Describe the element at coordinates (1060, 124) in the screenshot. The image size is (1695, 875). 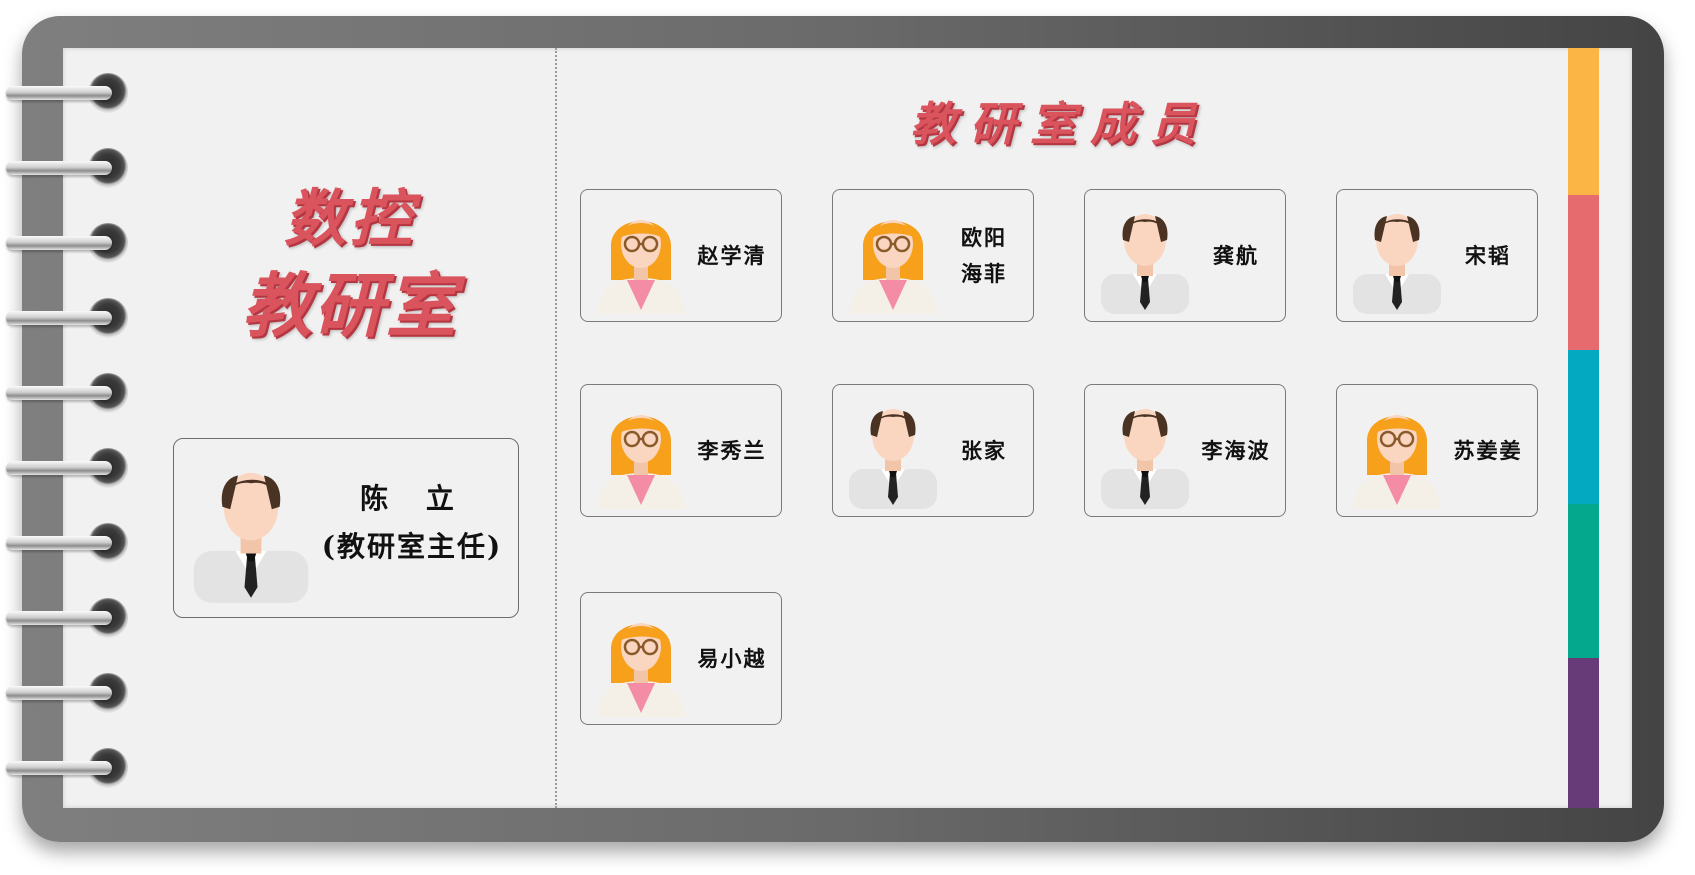
I see `members-heading: 教研室成员` at that location.